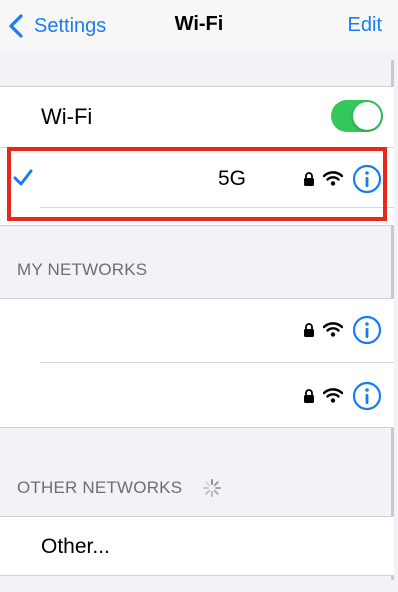 Image resolution: width=398 pixels, height=592 pixels. Describe the element at coordinates (212, 488) in the screenshot. I see `loading-spinner-icon` at that location.